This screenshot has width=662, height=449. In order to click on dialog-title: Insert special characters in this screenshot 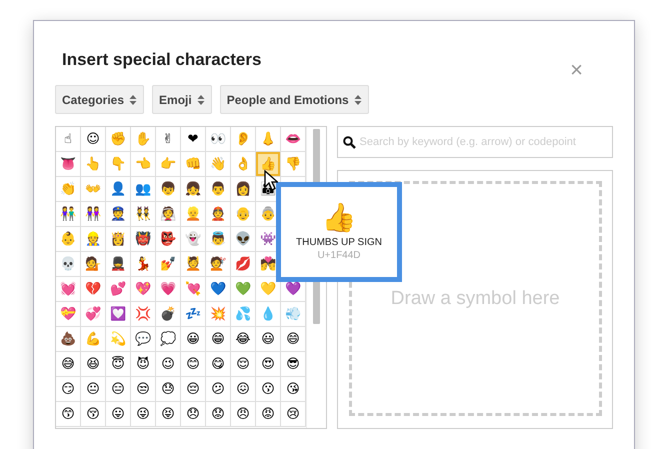, I will do `click(162, 60)`.